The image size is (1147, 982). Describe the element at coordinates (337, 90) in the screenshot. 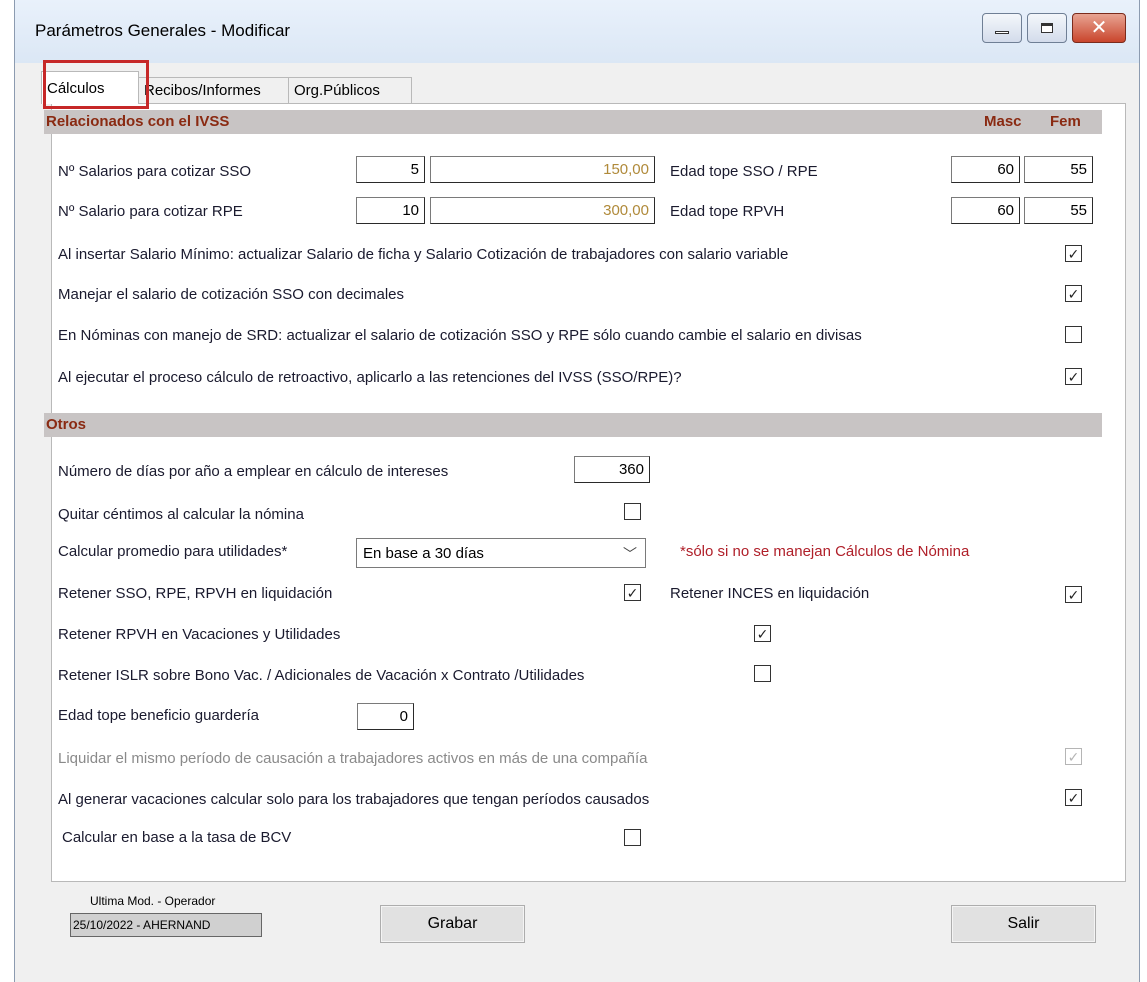

I see `tab-label: Org.Públicos` at that location.